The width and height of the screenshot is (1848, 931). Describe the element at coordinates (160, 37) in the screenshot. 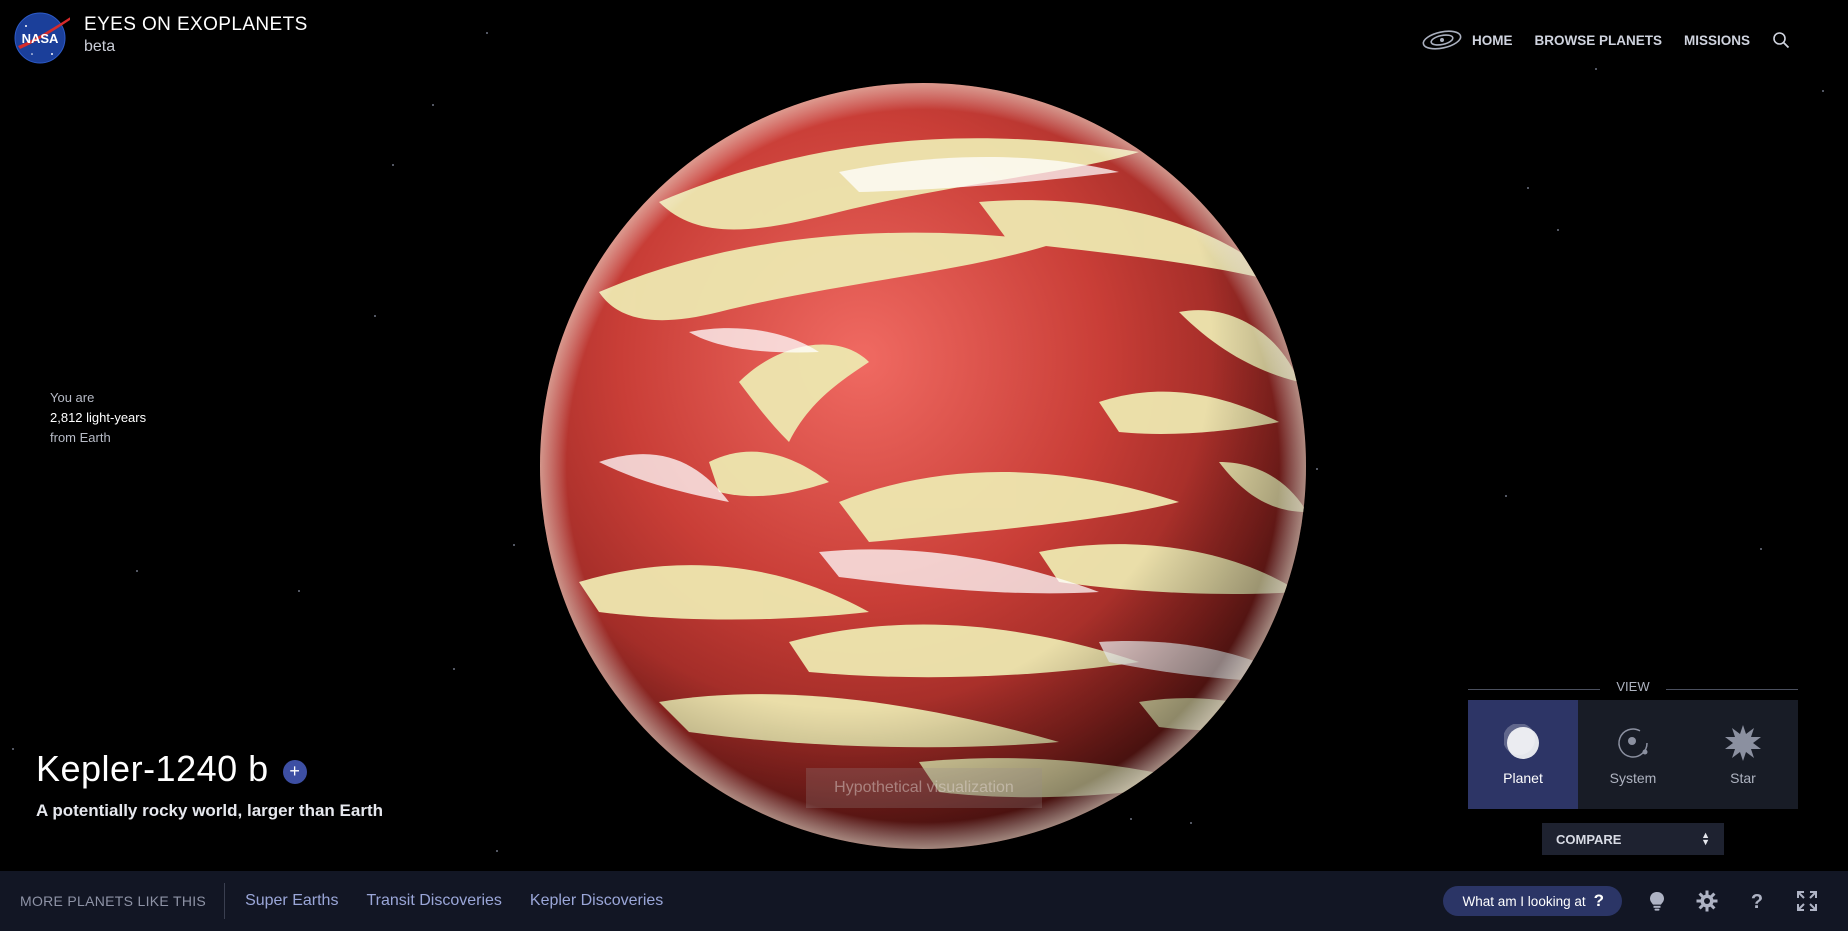

I see `brand: NASA EYES ON EXOPLANETS beta` at that location.